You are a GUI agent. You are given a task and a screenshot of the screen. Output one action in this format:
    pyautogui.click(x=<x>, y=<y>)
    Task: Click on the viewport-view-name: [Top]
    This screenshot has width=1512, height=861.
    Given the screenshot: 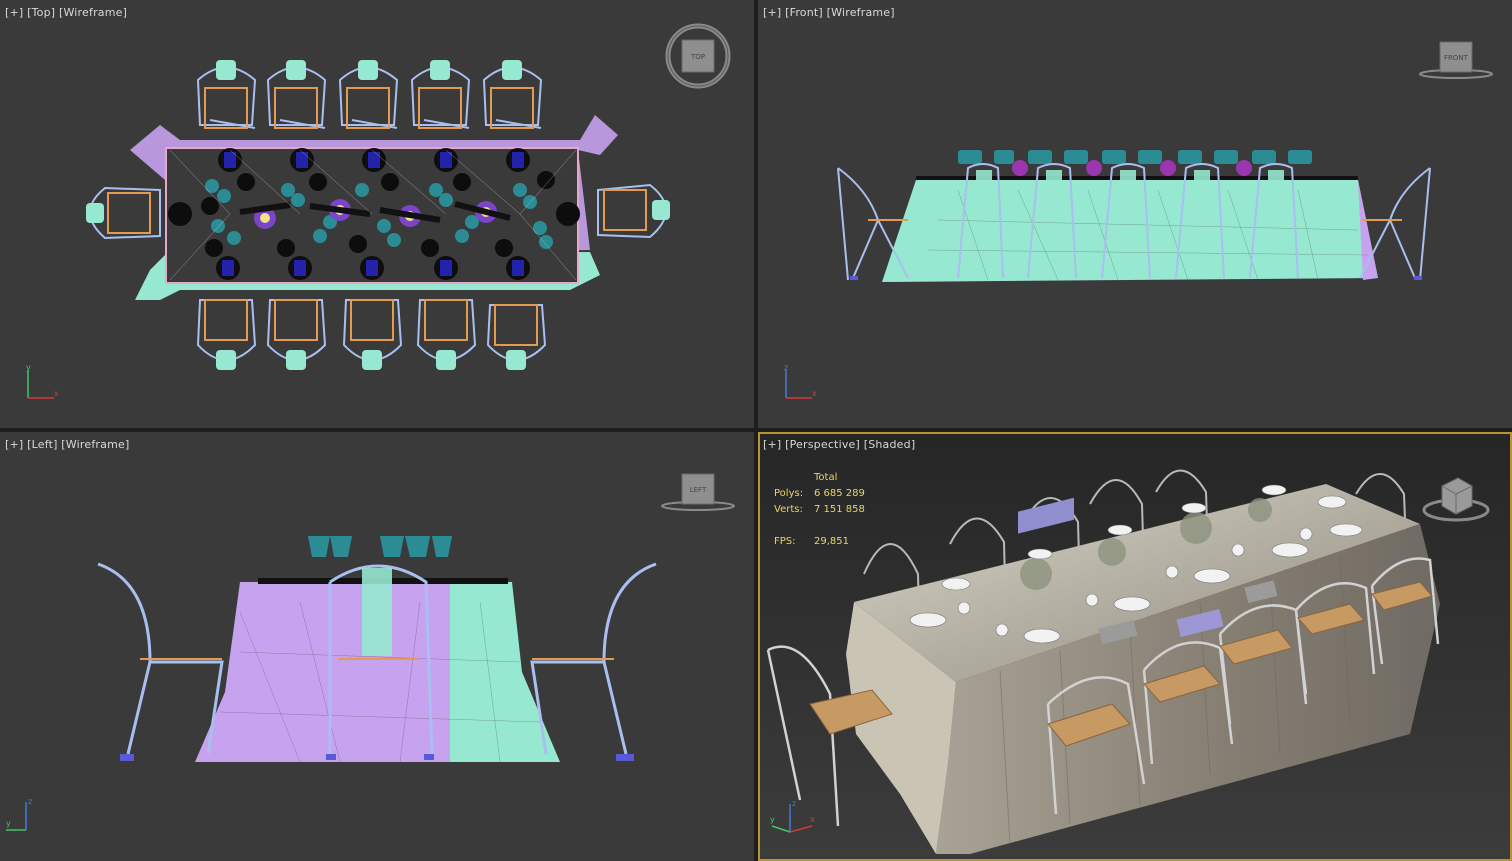 What is the action you would take?
    pyautogui.click(x=41, y=12)
    